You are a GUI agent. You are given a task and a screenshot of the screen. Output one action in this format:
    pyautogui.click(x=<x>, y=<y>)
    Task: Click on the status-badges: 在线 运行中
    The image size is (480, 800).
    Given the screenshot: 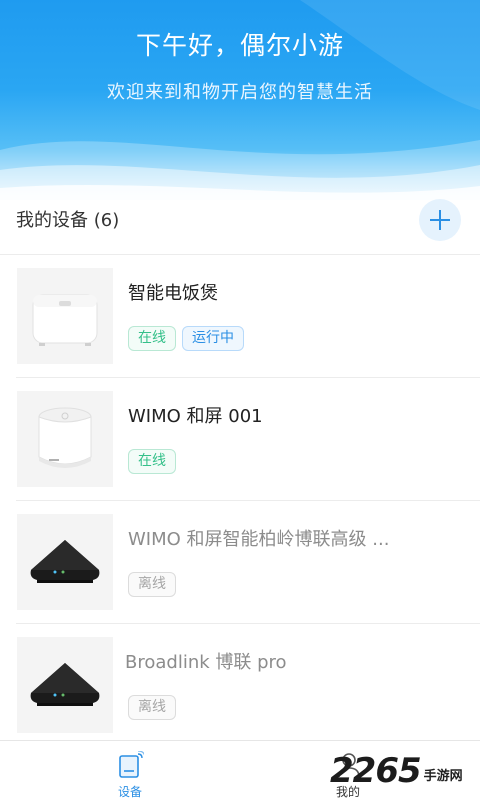 What is the action you would take?
    pyautogui.click(x=186, y=338)
    